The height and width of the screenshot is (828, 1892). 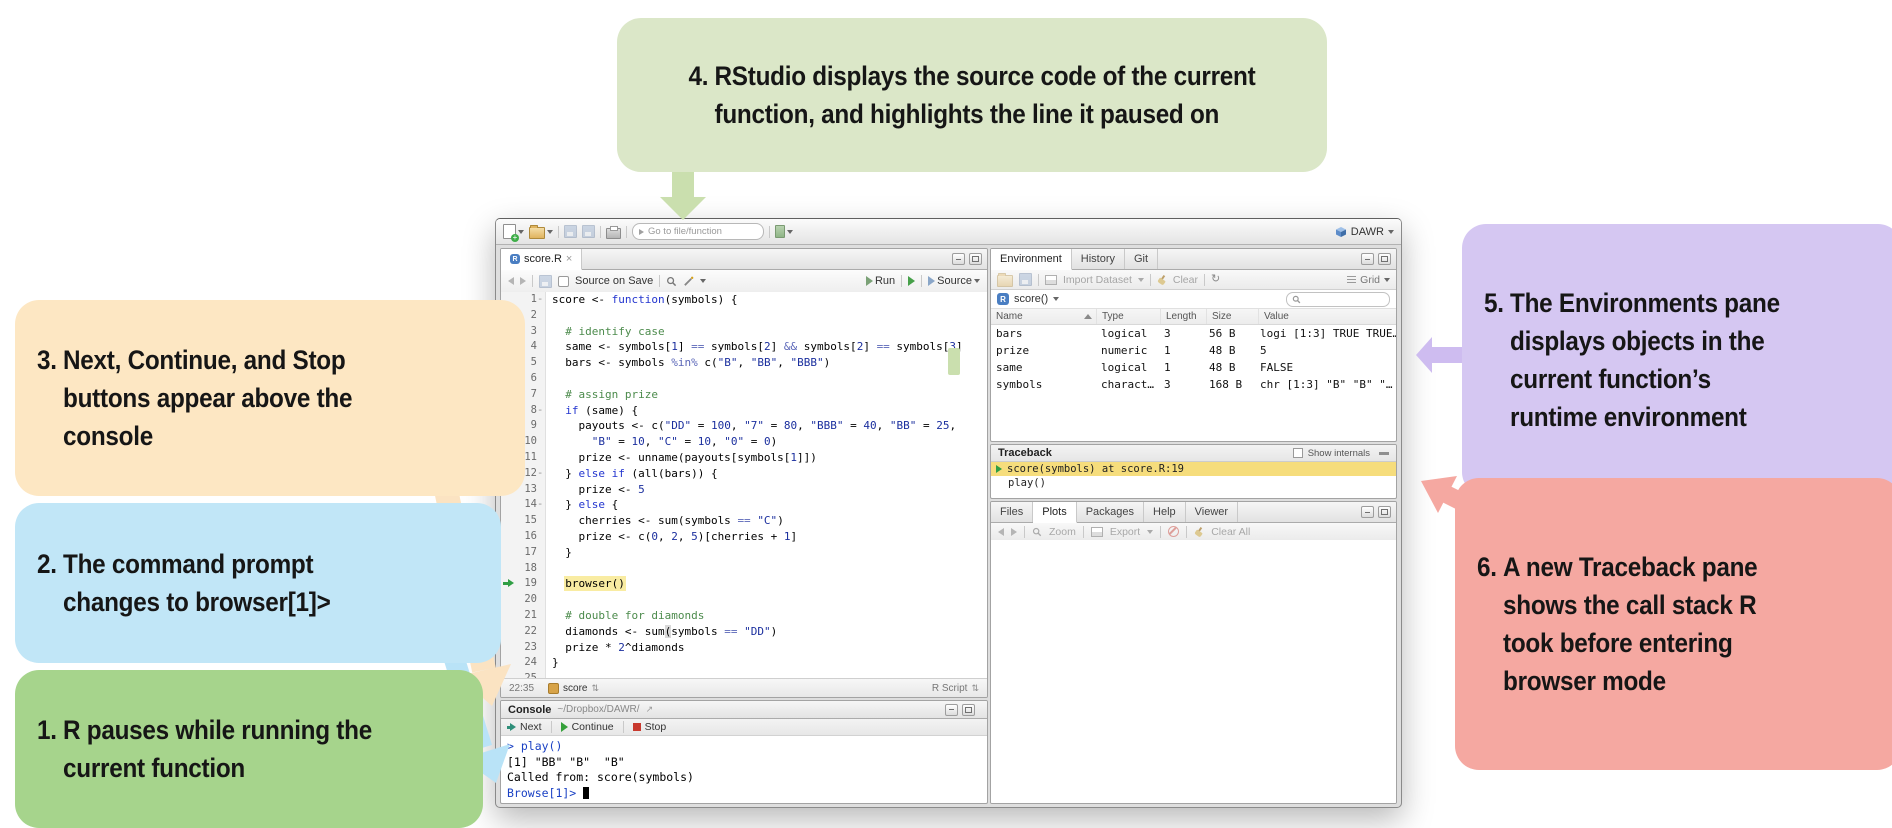 What do you see at coordinates (570, 231) in the screenshot?
I see `save-button` at bounding box center [570, 231].